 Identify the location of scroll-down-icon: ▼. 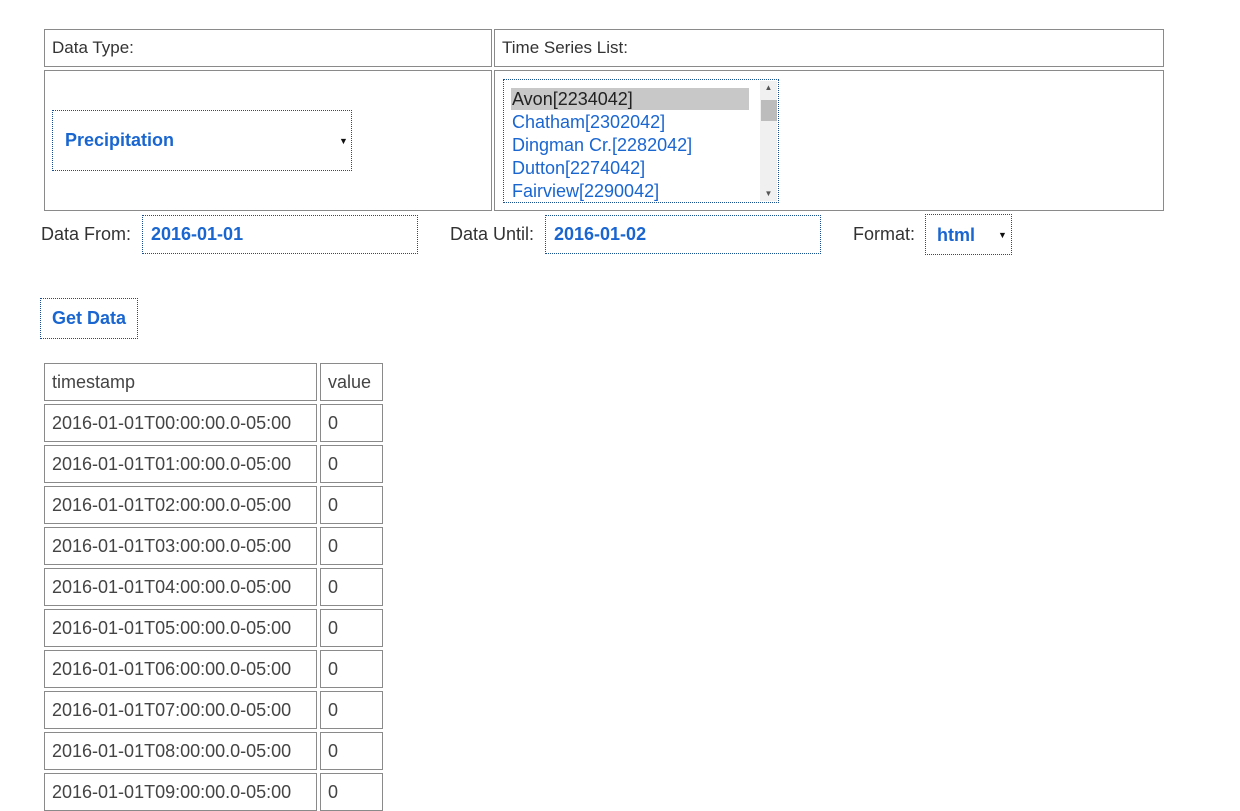
(768, 194).